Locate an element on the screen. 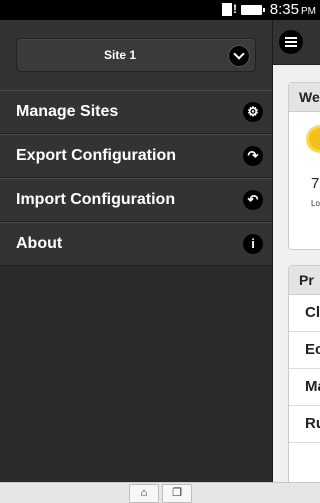 Image resolution: width=320 pixels, height=503 pixels. menu-item-export-configuration: Export Configuration ↷ is located at coordinates (136, 156).